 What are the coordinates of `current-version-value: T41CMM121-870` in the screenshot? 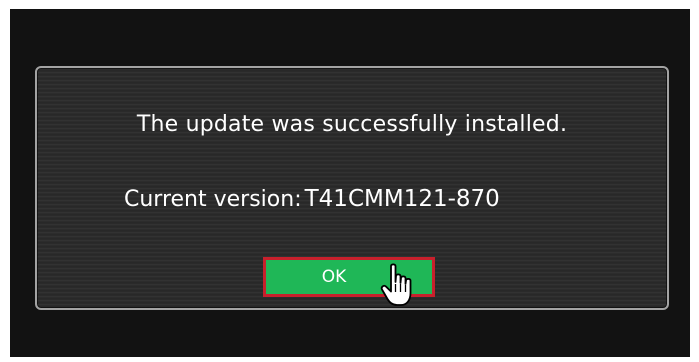 It's located at (402, 199).